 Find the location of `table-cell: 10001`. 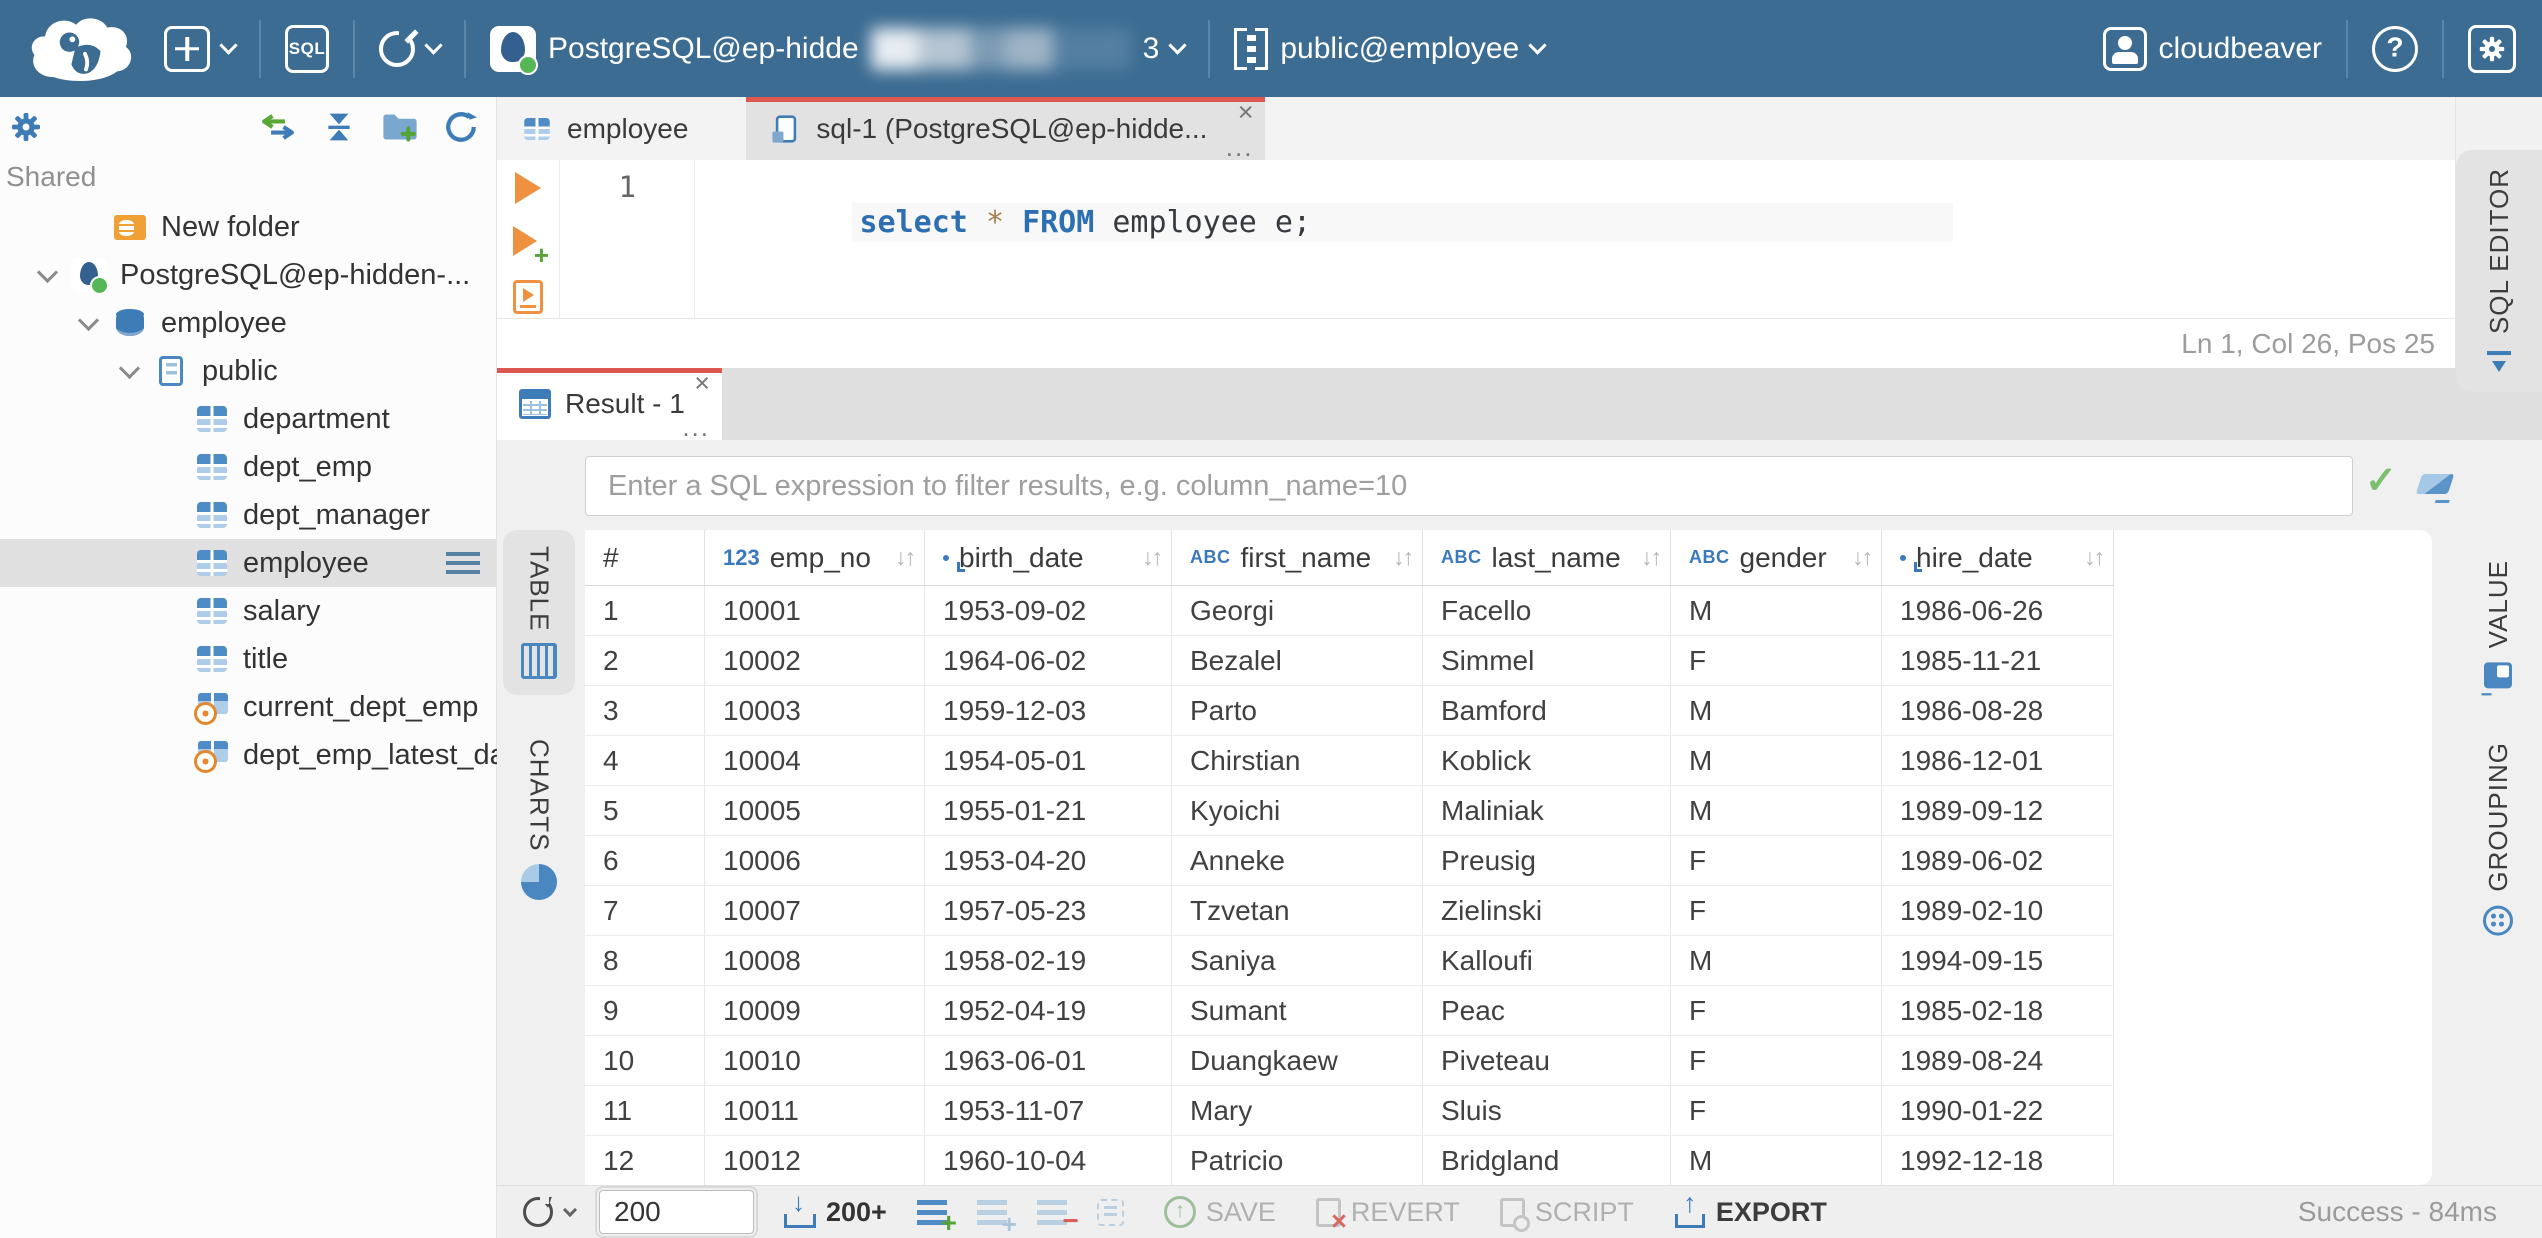

table-cell: 10001 is located at coordinates (815, 610).